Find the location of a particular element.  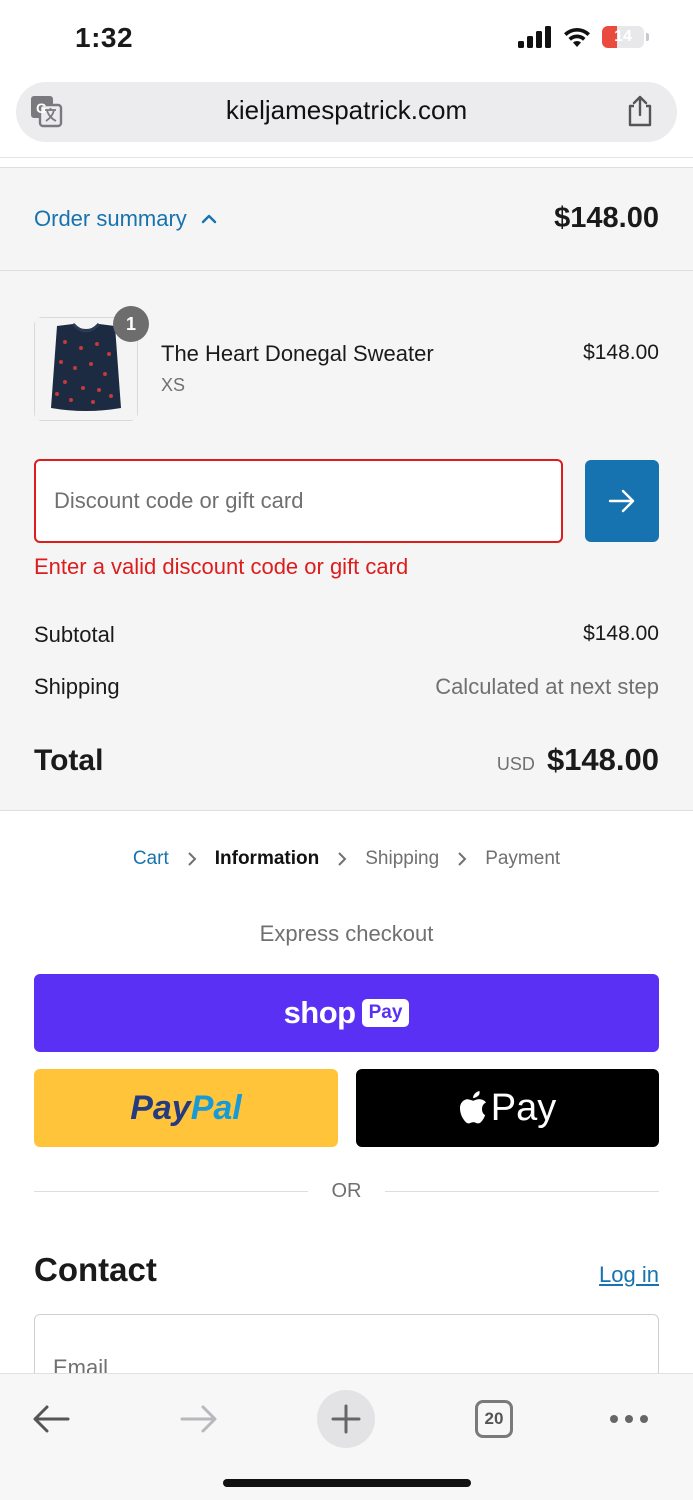

product-name: The Heart Donegal Sweater is located at coordinates (297, 353).